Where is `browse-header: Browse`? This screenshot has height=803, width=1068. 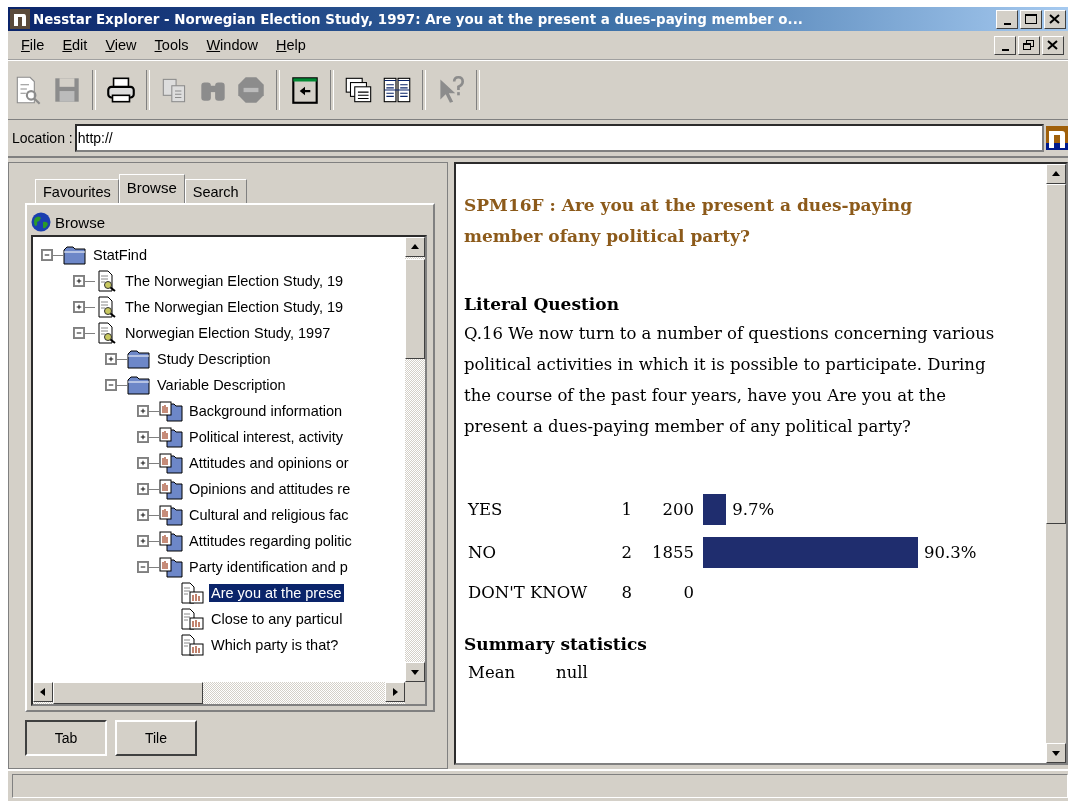 browse-header: Browse is located at coordinates (80, 222).